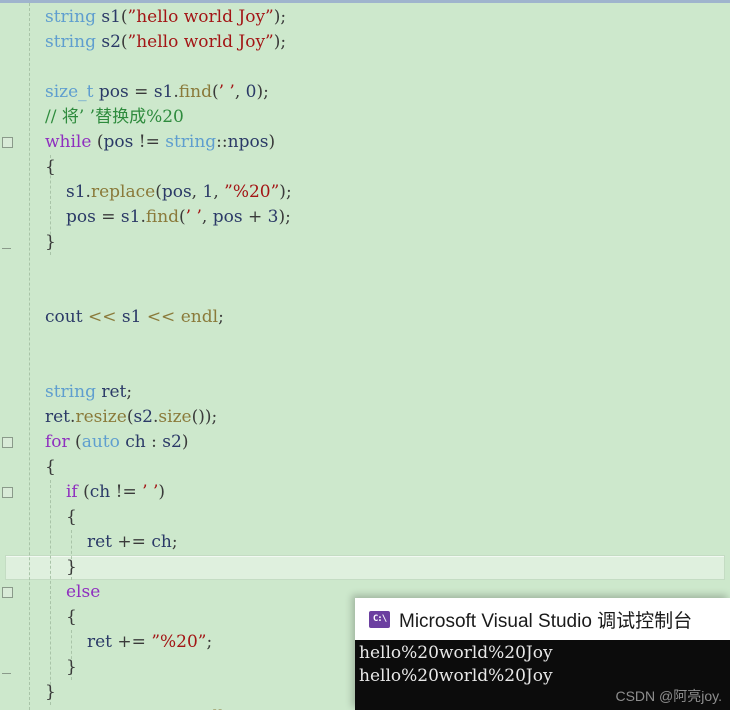  I want to click on code-line: string s1(”hello world Joy”);, so click(365, 17).